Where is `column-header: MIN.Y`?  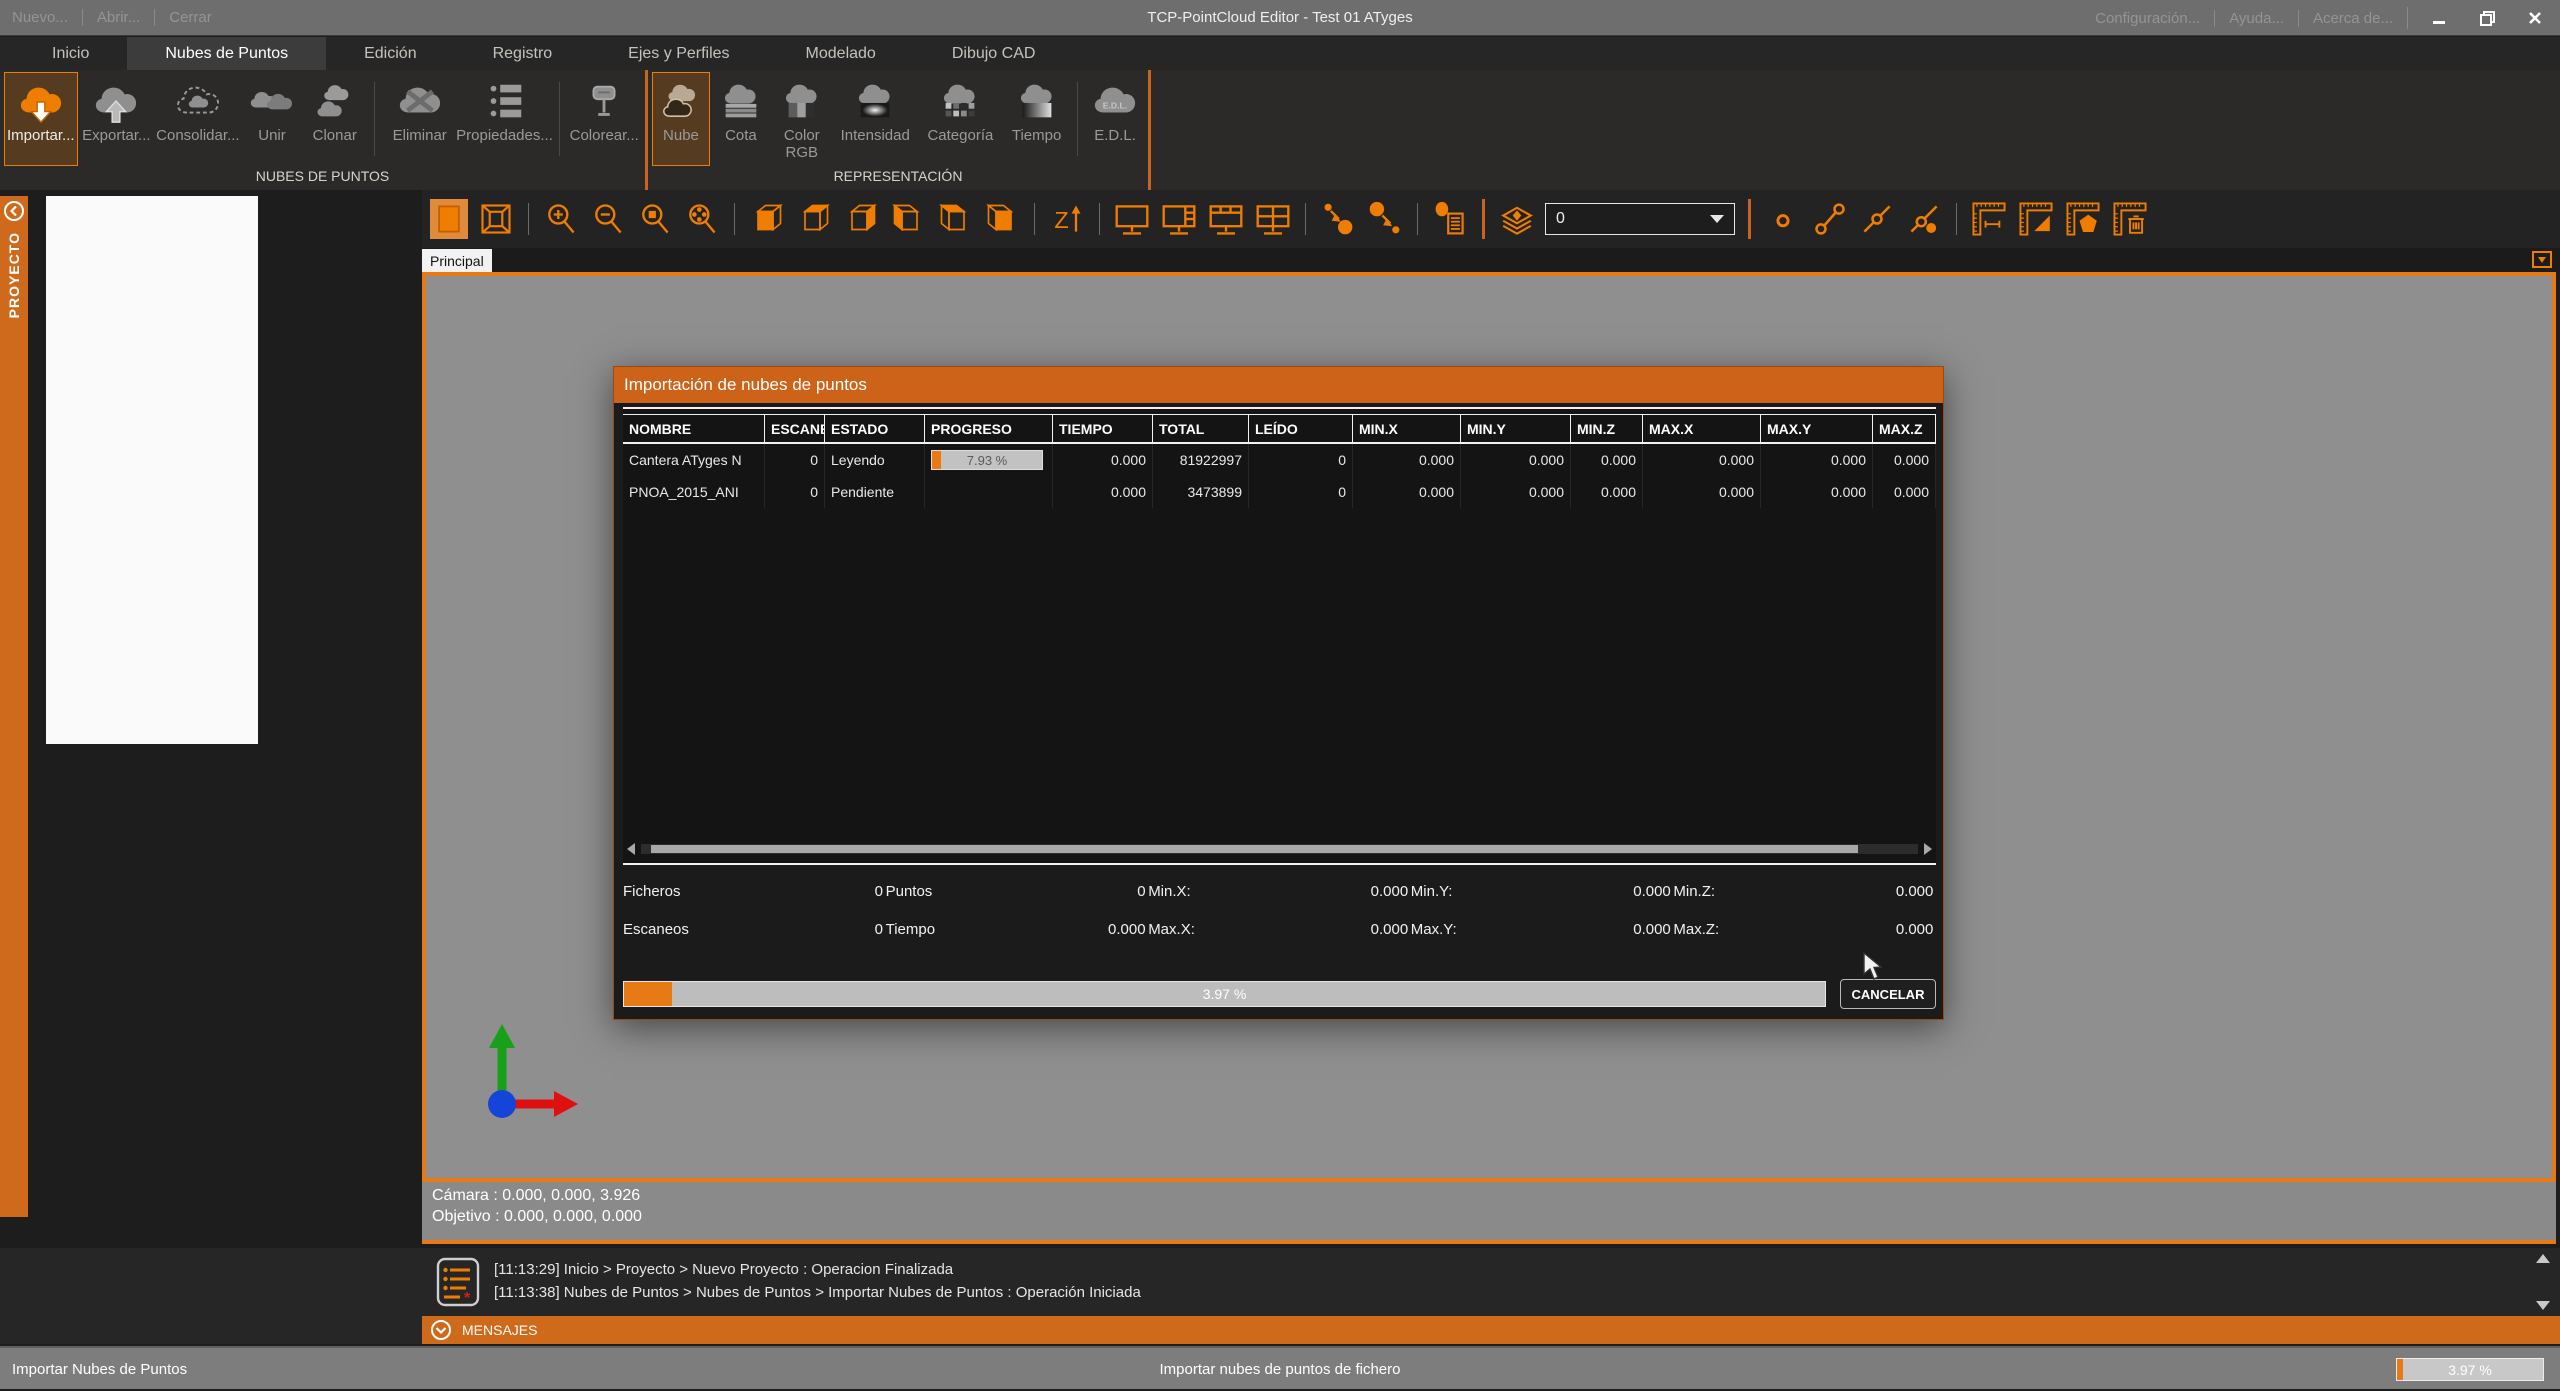
column-header: MIN.Y is located at coordinates (1516, 428).